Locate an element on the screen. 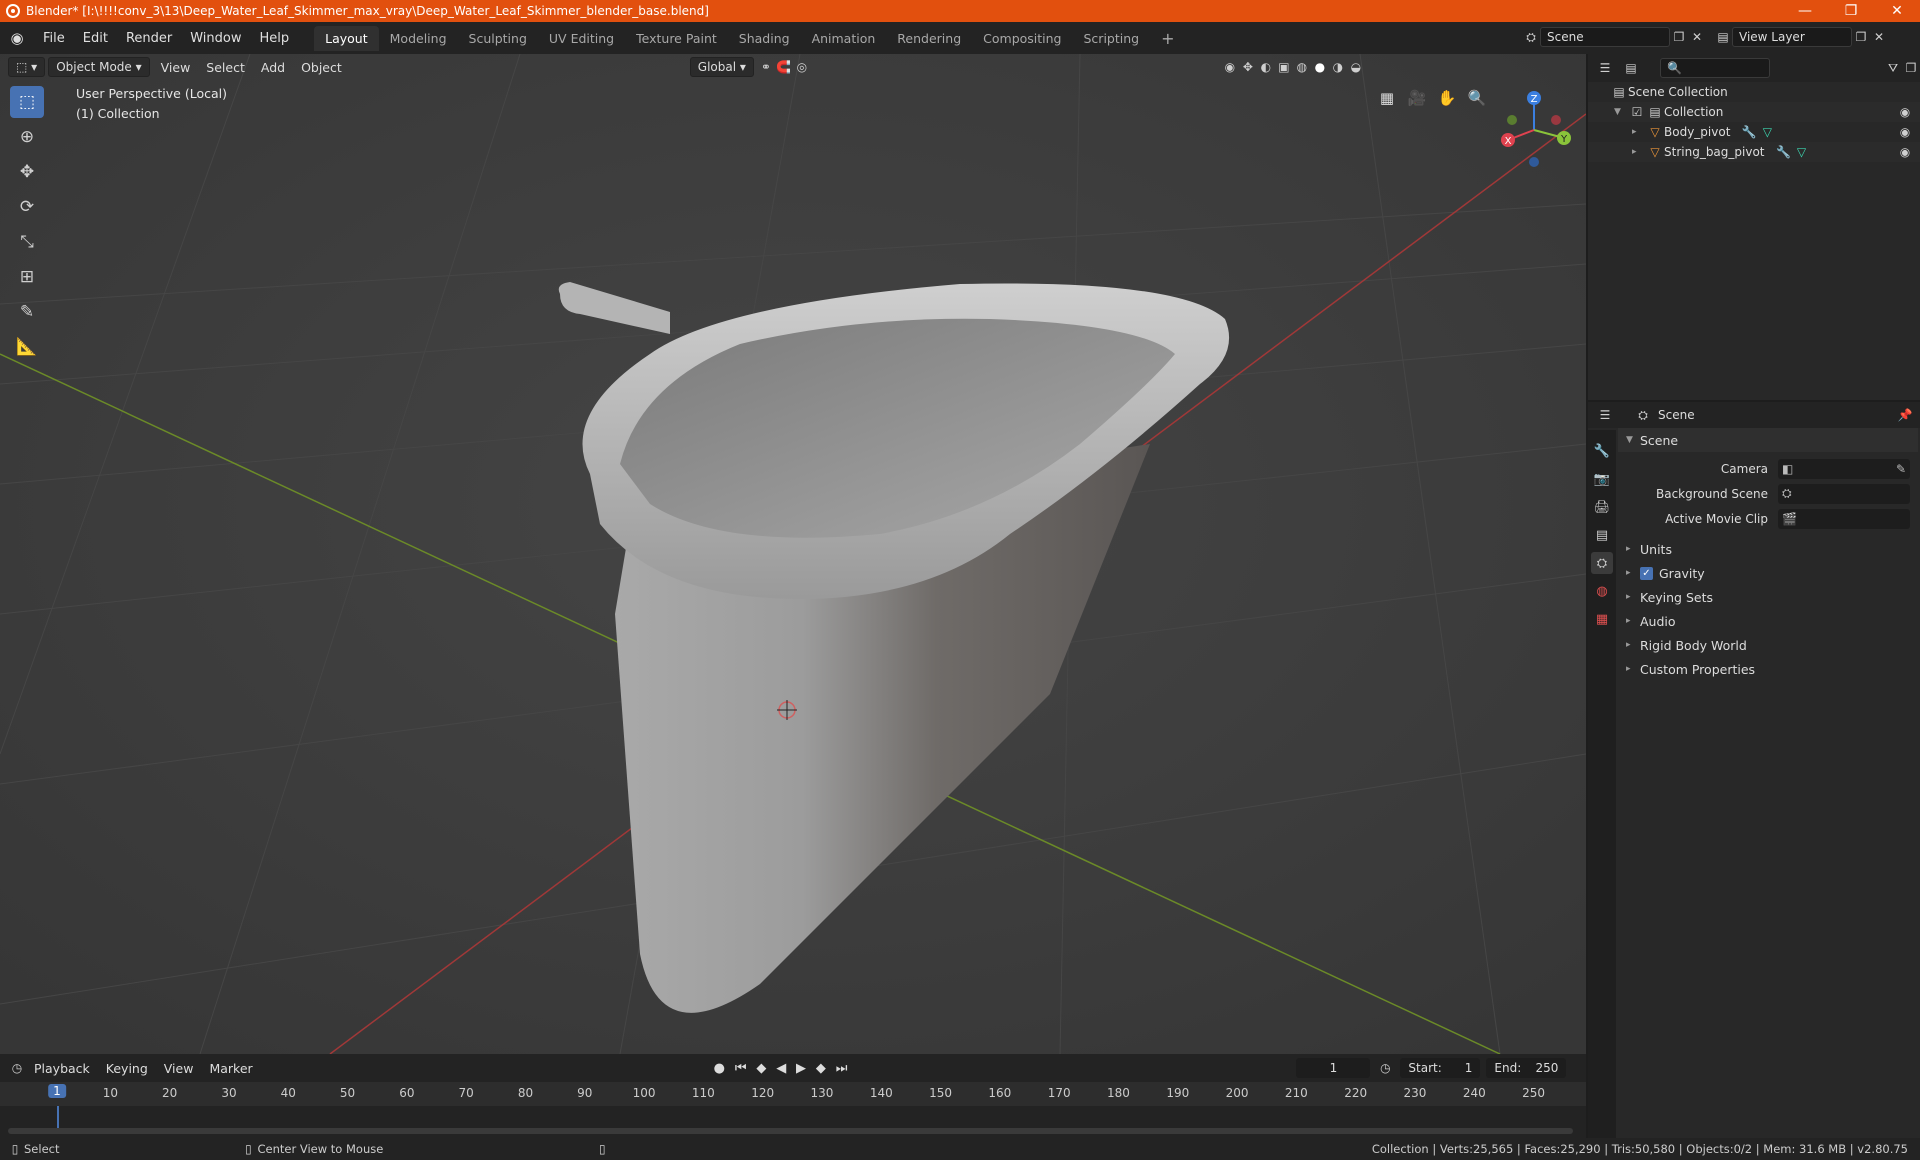 The width and height of the screenshot is (1920, 1160). tab-rendering: Rendering is located at coordinates (929, 38).